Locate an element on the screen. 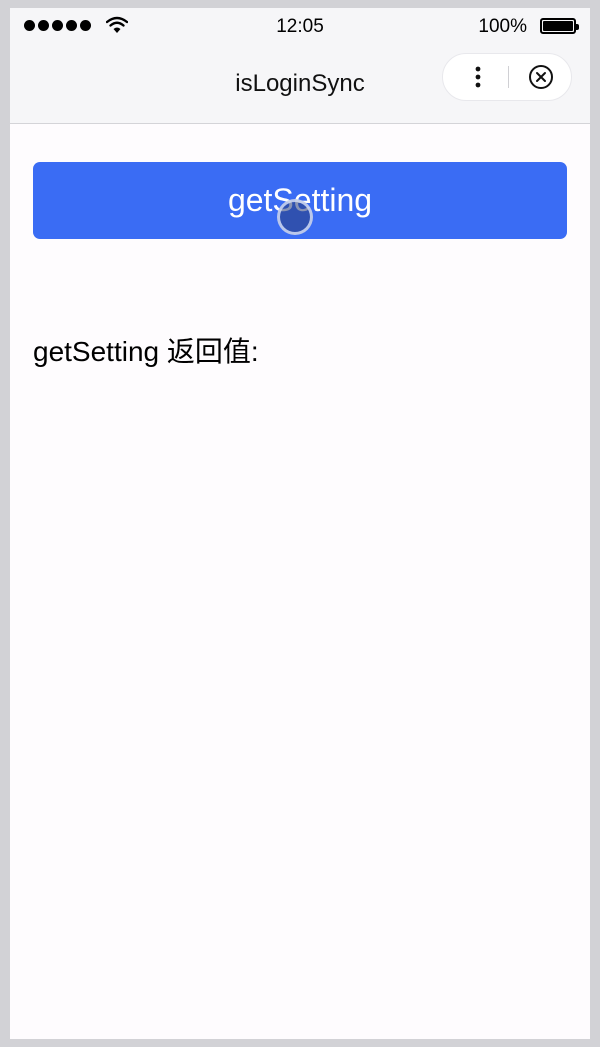 The width and height of the screenshot is (600, 1047). result-label: getSetting 返回值: is located at coordinates (146, 351).